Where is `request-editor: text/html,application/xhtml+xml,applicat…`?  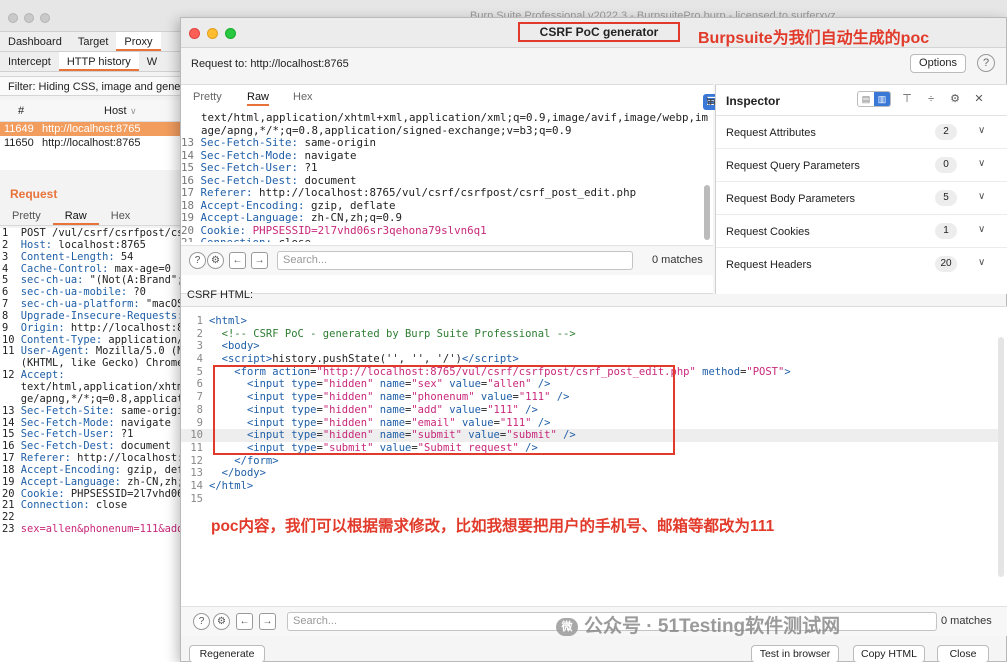
request-editor: text/html,application/xhtml+xml,applicat… is located at coordinates (445, 177).